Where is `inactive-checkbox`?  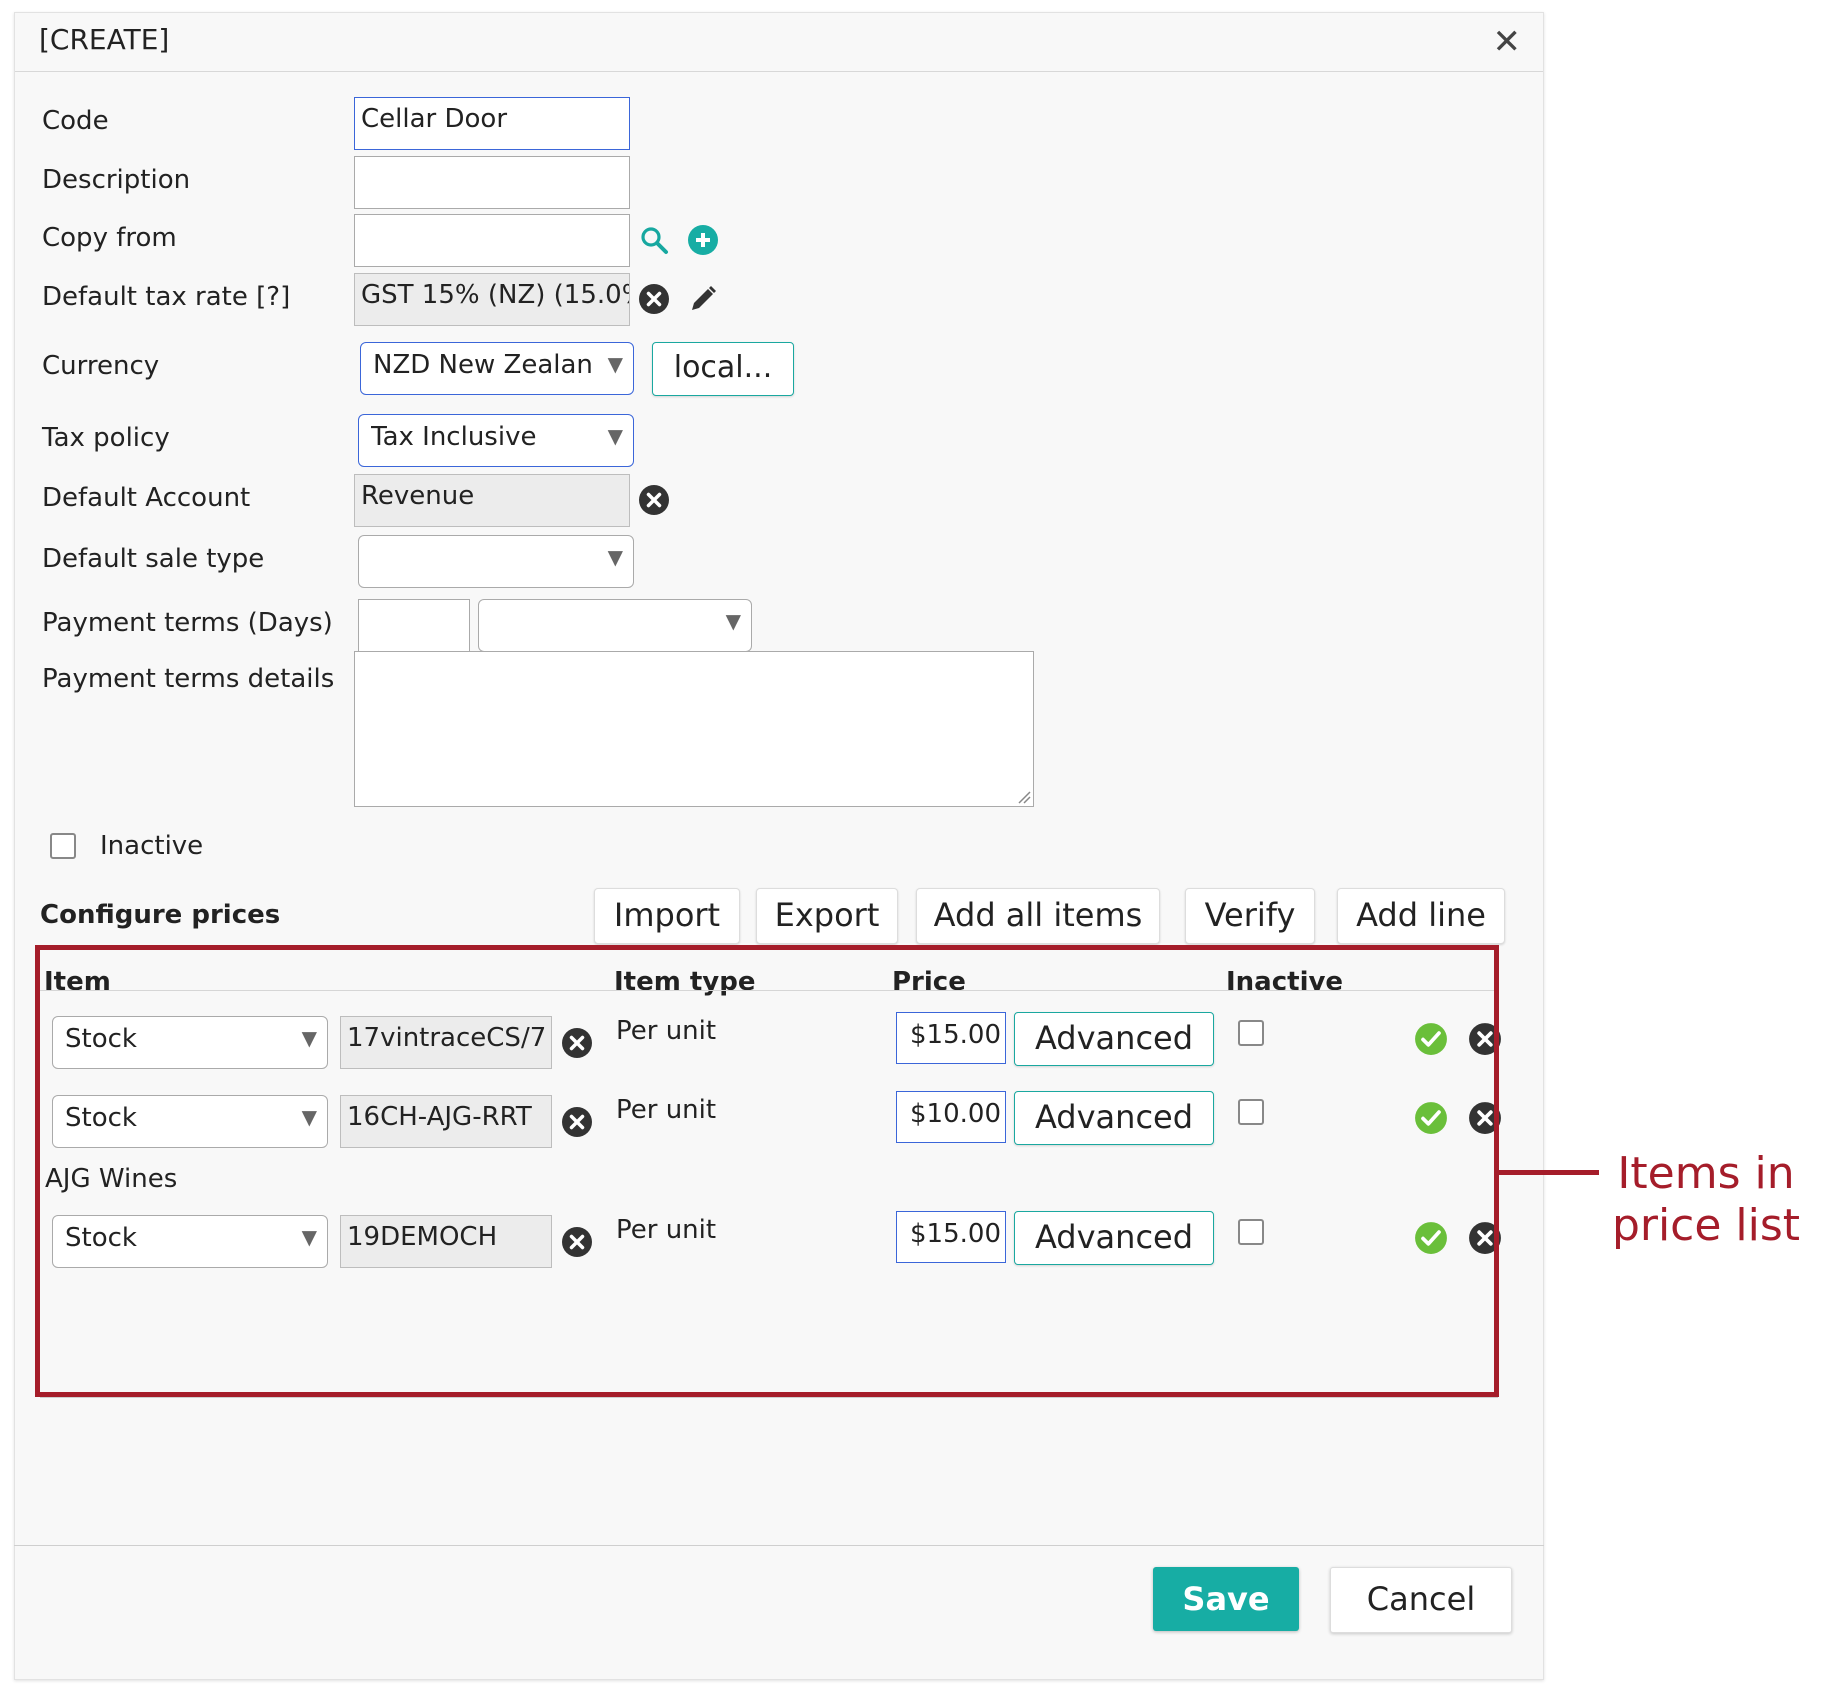 inactive-checkbox is located at coordinates (63, 846).